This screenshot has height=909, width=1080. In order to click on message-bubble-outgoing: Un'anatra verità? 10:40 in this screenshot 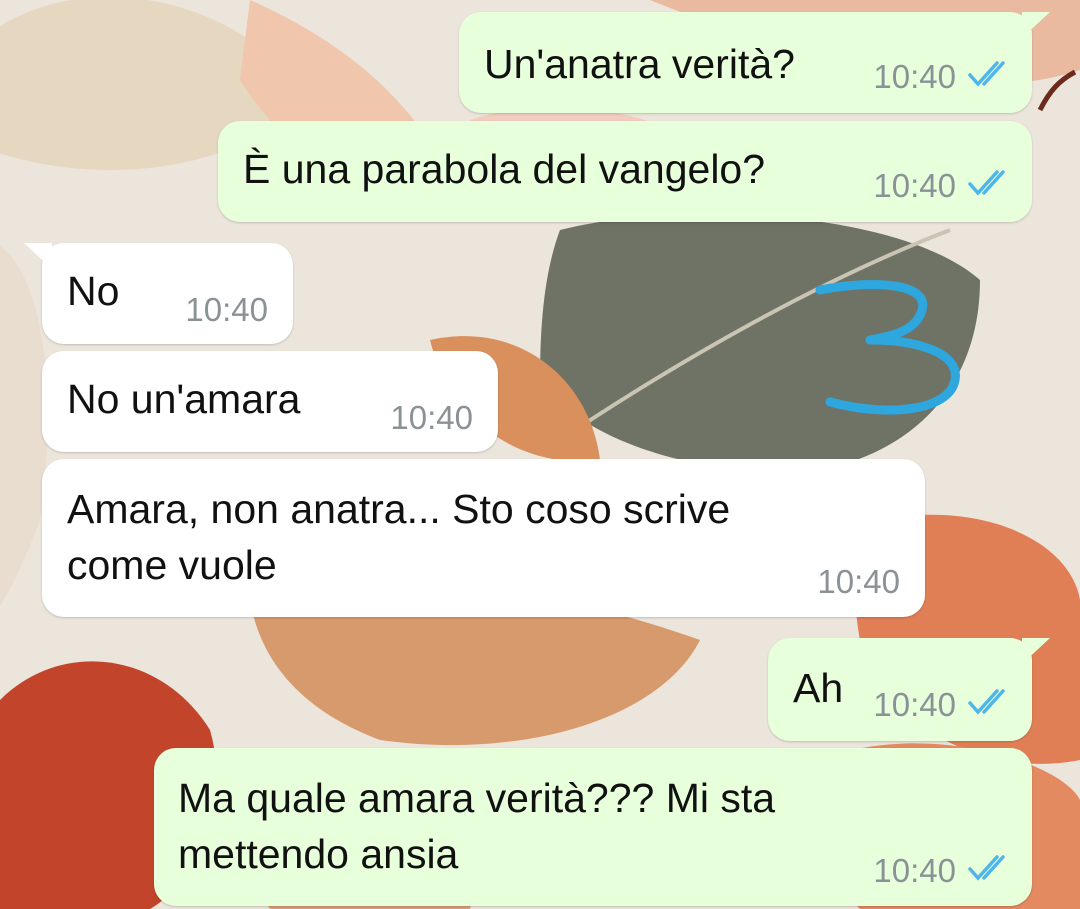, I will do `click(754, 62)`.